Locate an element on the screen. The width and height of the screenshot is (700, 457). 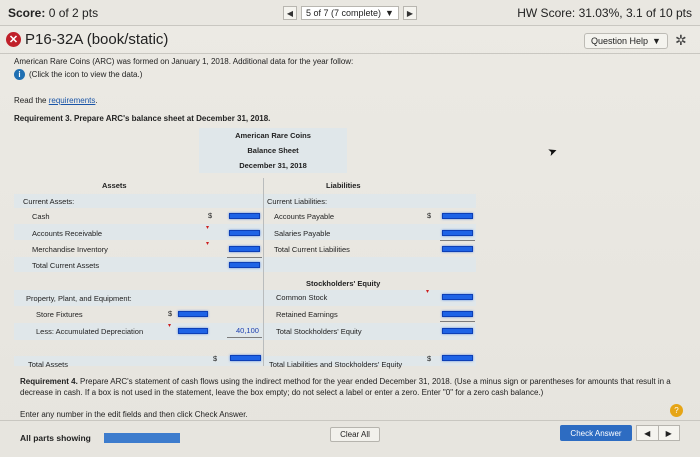
merchandise-inventory-label: Merchandise Inventory is located at coordinates (70, 249).